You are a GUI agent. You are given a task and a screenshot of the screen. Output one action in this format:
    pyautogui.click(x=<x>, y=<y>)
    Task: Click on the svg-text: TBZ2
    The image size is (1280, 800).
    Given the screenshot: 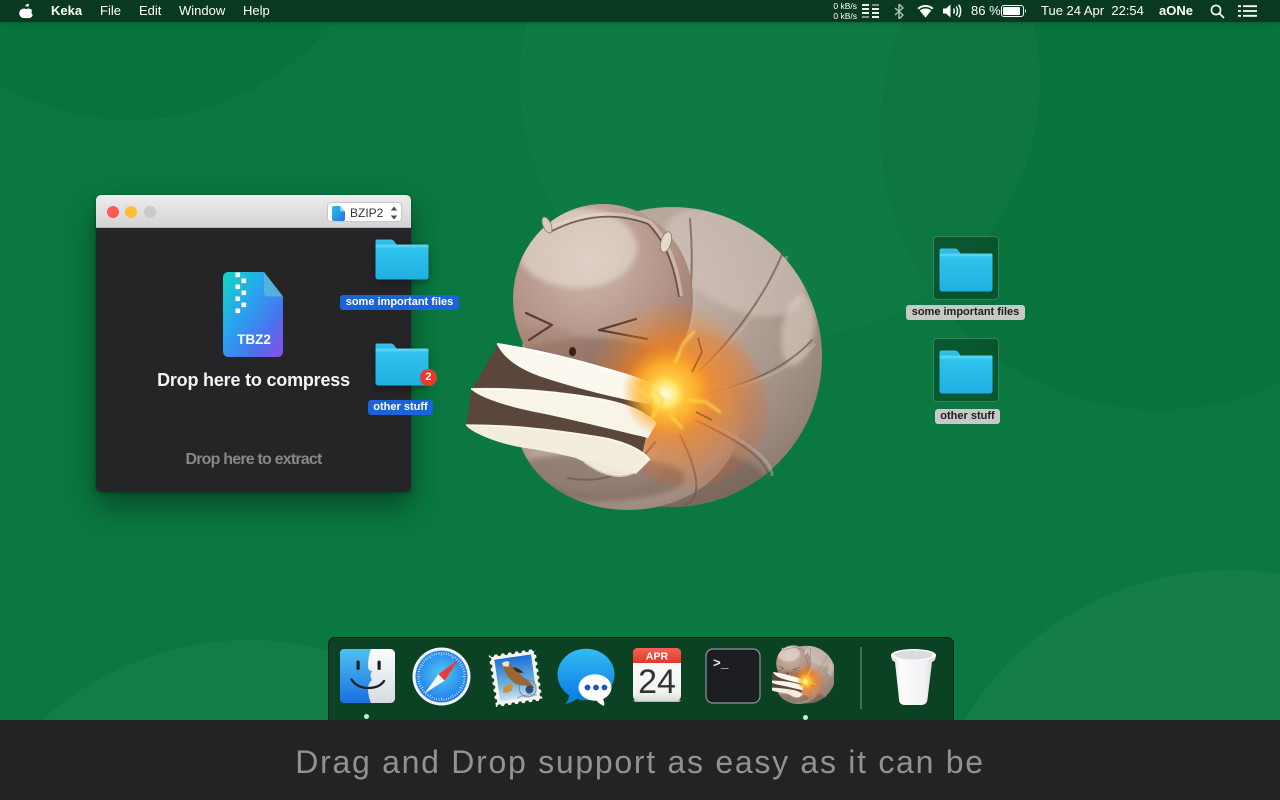 What is the action you would take?
    pyautogui.click(x=254, y=339)
    